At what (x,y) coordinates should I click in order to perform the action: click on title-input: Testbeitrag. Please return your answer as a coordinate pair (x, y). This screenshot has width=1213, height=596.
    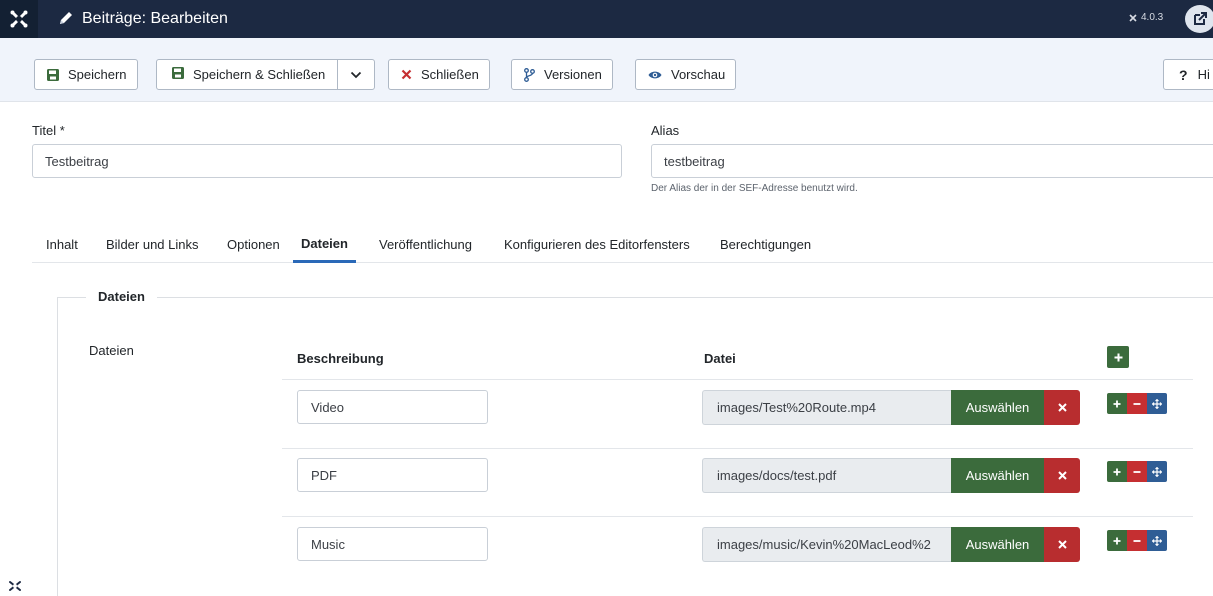
    Looking at the image, I should click on (327, 161).